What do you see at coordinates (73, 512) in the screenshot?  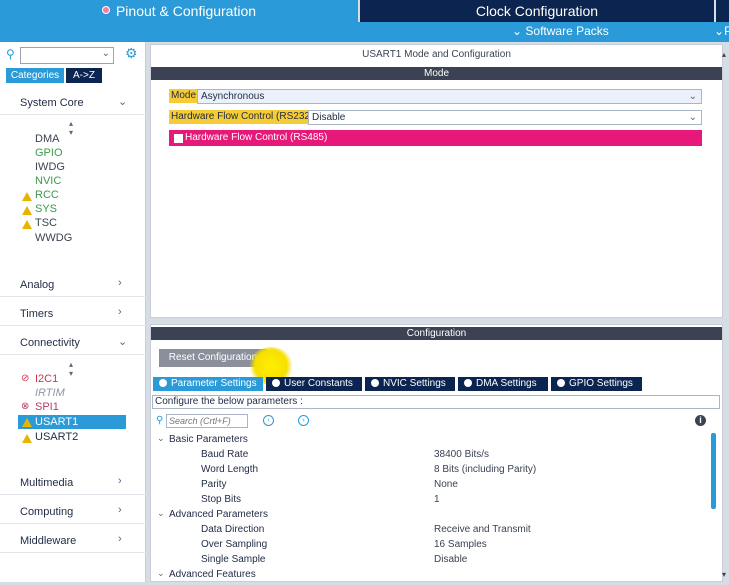 I see `group-computing: Computing ›` at bounding box center [73, 512].